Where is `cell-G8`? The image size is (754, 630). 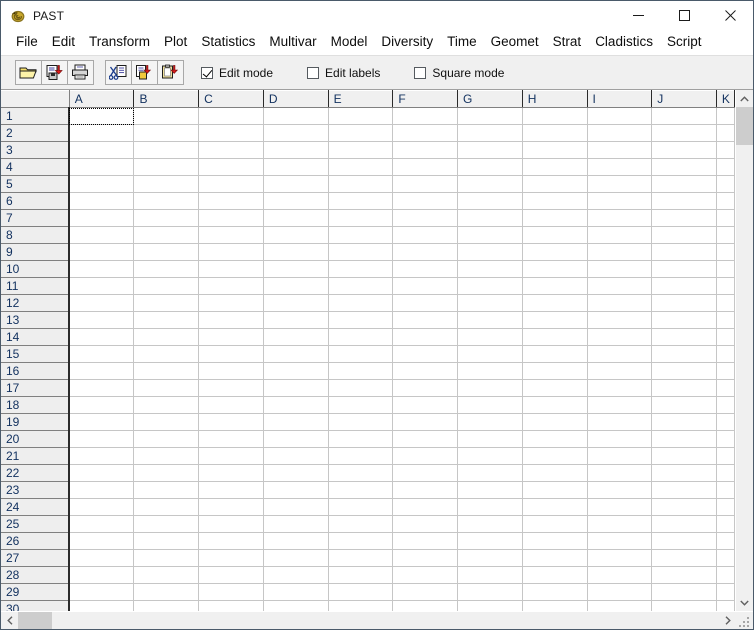
cell-G8 is located at coordinates (490, 235).